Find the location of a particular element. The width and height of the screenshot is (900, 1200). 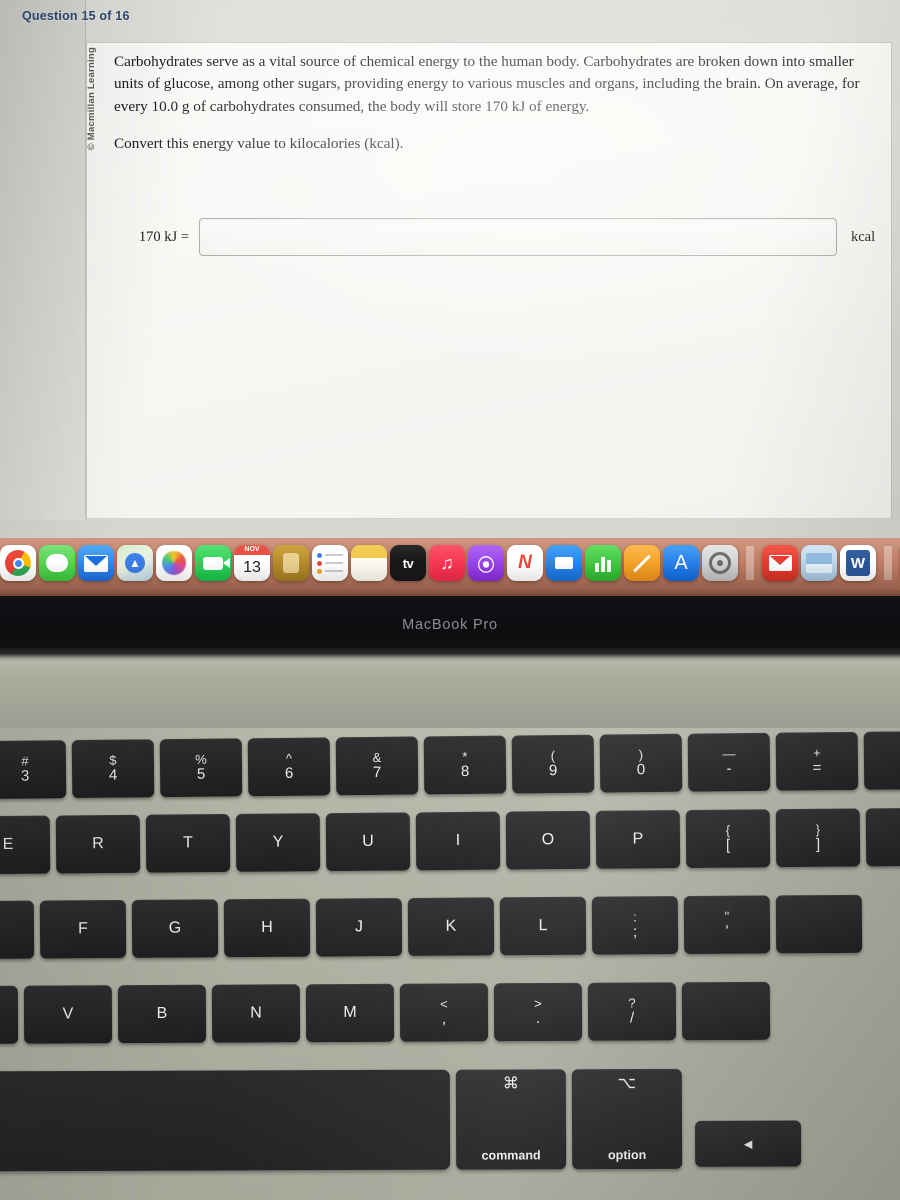

dock-icon-app-store: A is located at coordinates (681, 563).